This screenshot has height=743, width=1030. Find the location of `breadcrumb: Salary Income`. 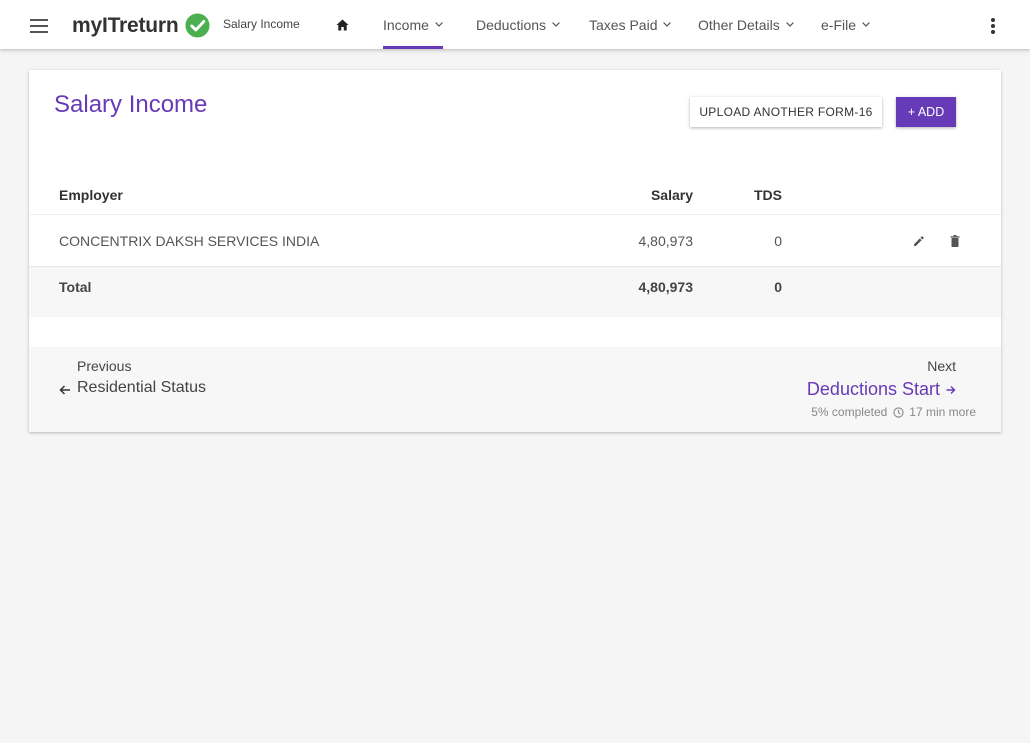

breadcrumb: Salary Income is located at coordinates (261, 24).